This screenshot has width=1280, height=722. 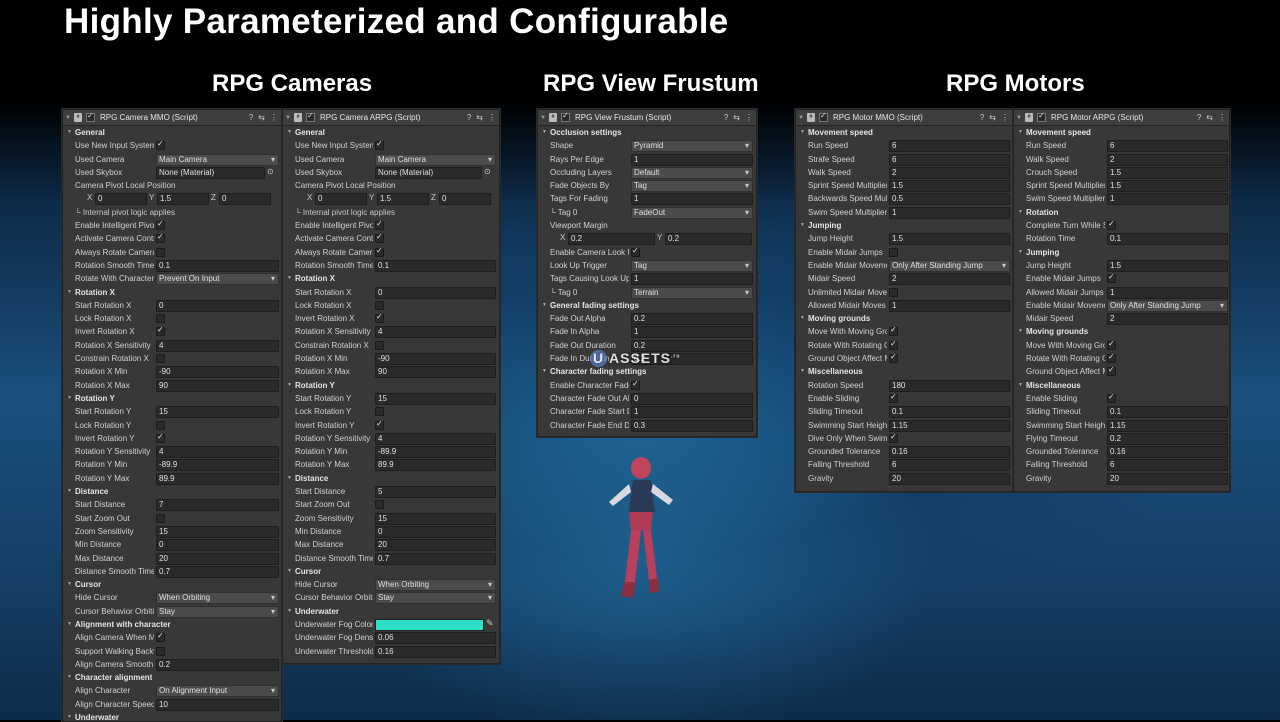 I want to click on value-input: 0.7, so click(x=435, y=558).